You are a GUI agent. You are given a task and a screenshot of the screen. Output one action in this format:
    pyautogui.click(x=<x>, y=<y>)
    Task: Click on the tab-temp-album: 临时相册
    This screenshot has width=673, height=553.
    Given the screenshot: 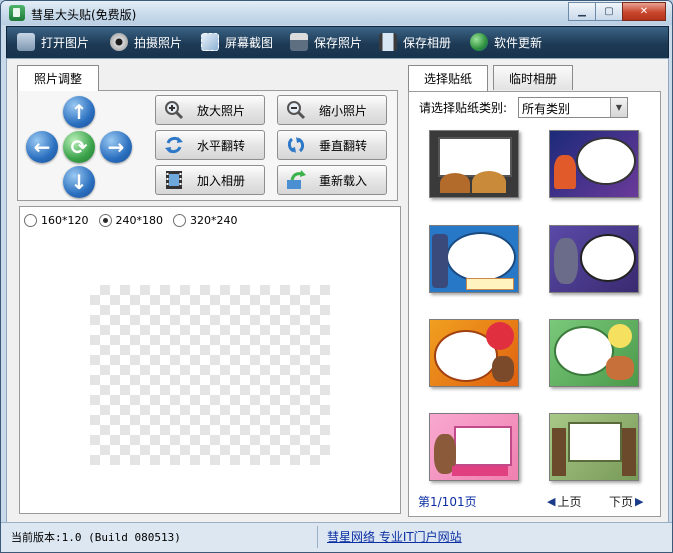 What is the action you would take?
    pyautogui.click(x=533, y=77)
    